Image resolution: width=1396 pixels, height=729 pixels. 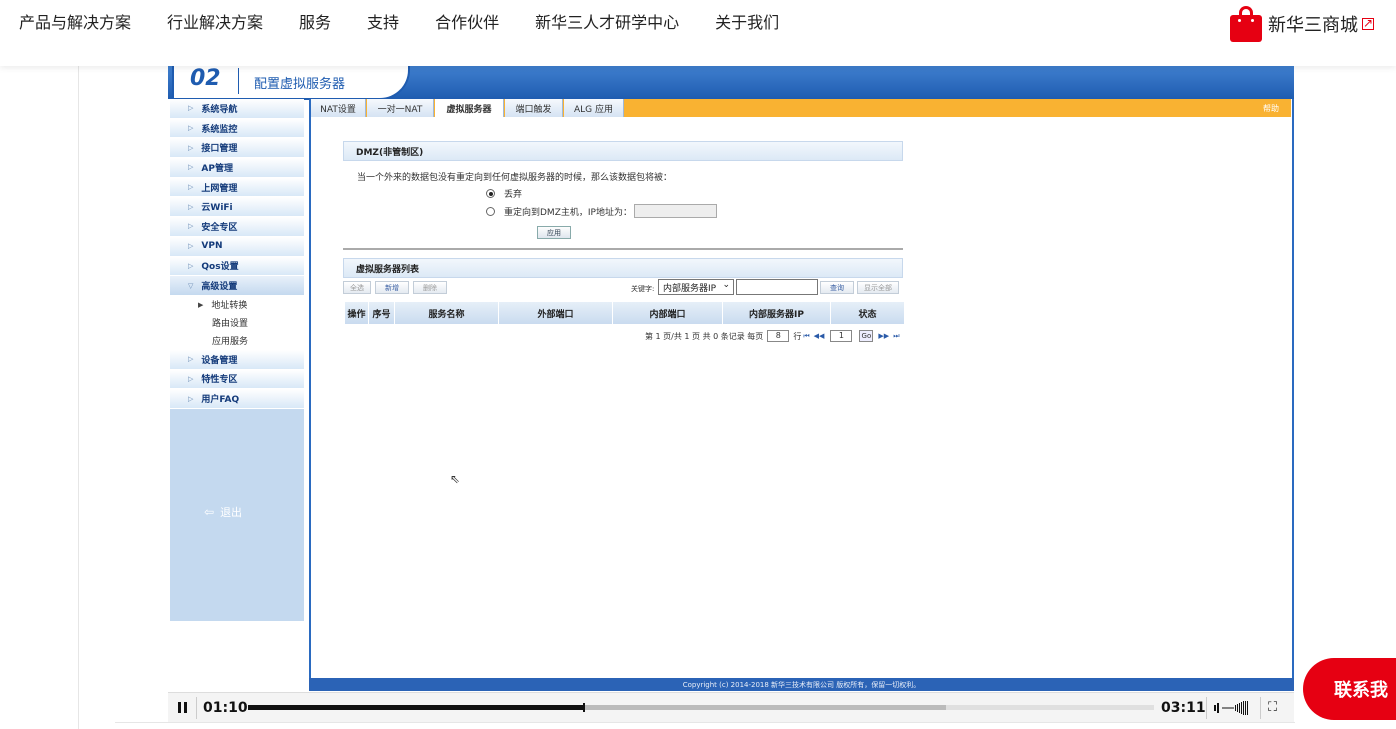 What do you see at coordinates (237, 399) in the screenshot?
I see `sidebar-item-faq: ▷ 用户FAQ` at bounding box center [237, 399].